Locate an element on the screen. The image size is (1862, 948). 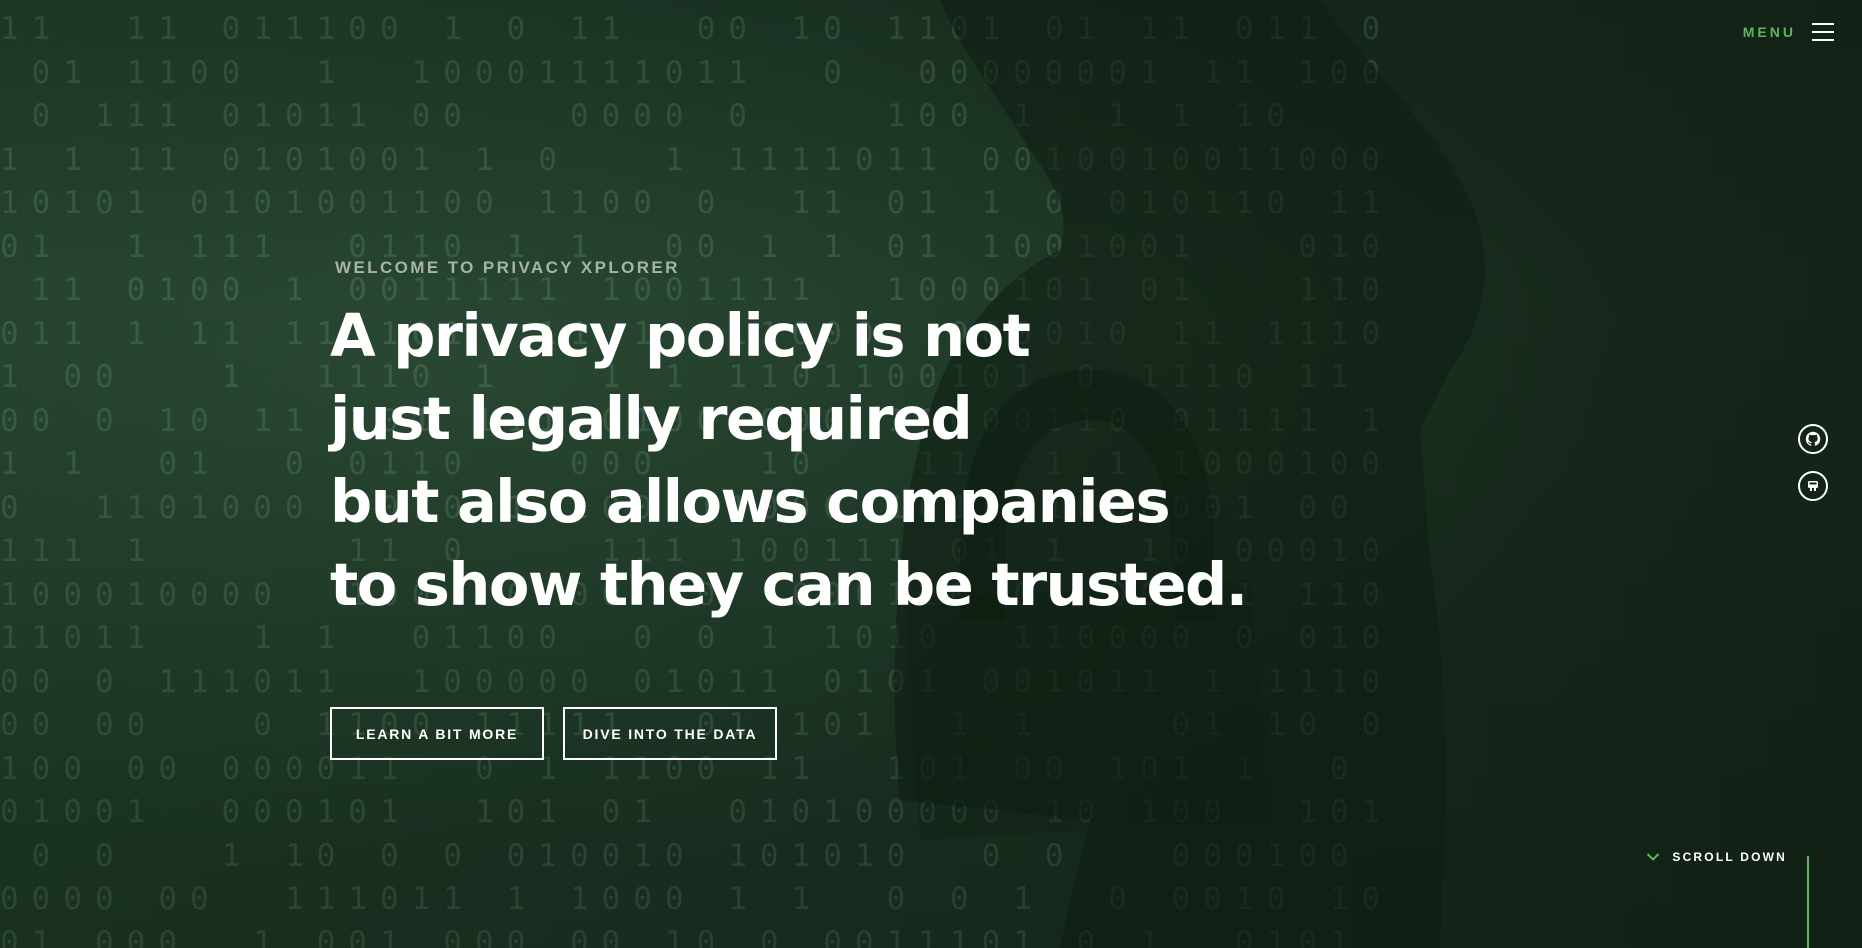
headline-line: just legally required is located at coordinates (651, 418).